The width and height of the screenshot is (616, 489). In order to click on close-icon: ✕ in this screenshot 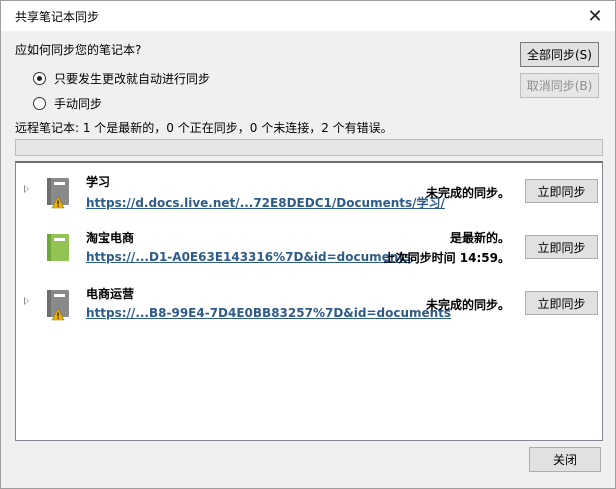, I will do `click(595, 16)`.